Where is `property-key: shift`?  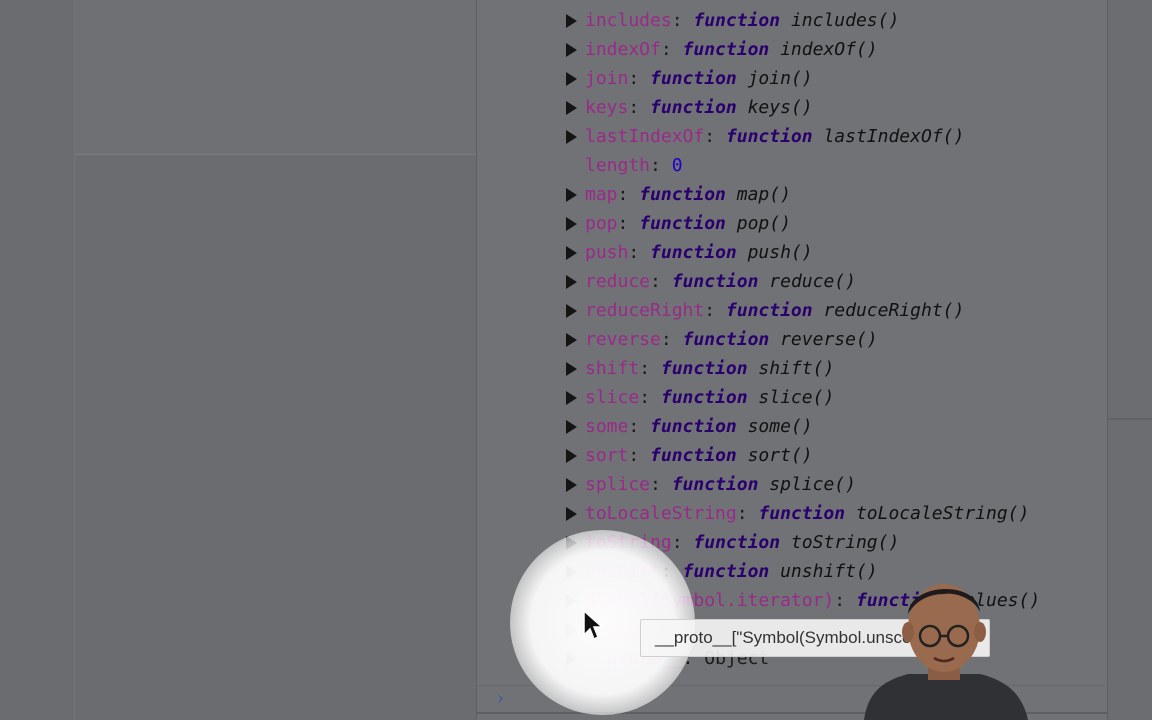 property-key: shift is located at coordinates (612, 368).